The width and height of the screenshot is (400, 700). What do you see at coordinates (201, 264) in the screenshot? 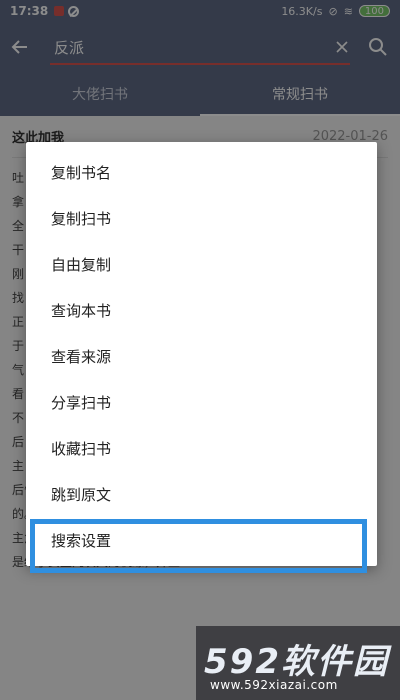
I see `menu-item-free-copy: 自由复制` at bounding box center [201, 264].